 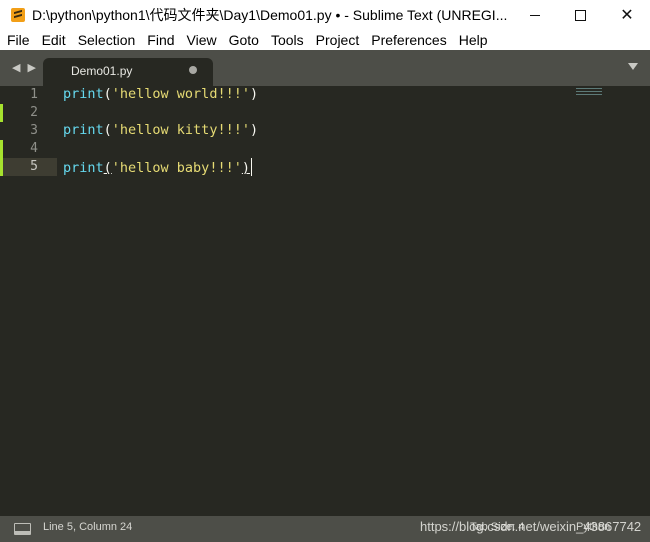 I want to click on code-string: 'hellow world!!!', so click(x=180, y=94).